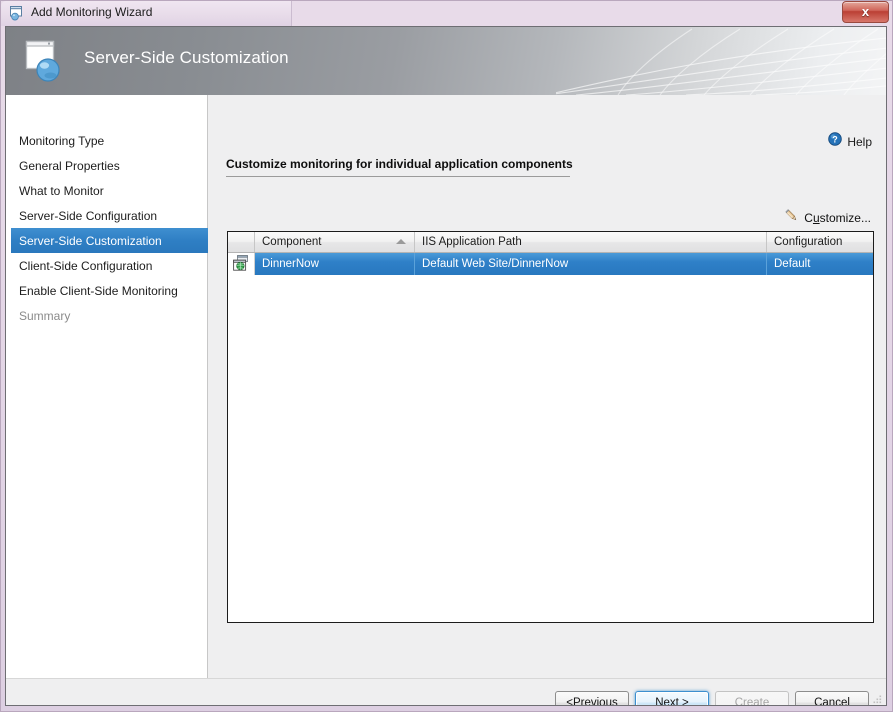 This screenshot has height=712, width=893. What do you see at coordinates (109, 190) in the screenshot?
I see `sidebar-item-what-to-monitor: What to Monitor` at bounding box center [109, 190].